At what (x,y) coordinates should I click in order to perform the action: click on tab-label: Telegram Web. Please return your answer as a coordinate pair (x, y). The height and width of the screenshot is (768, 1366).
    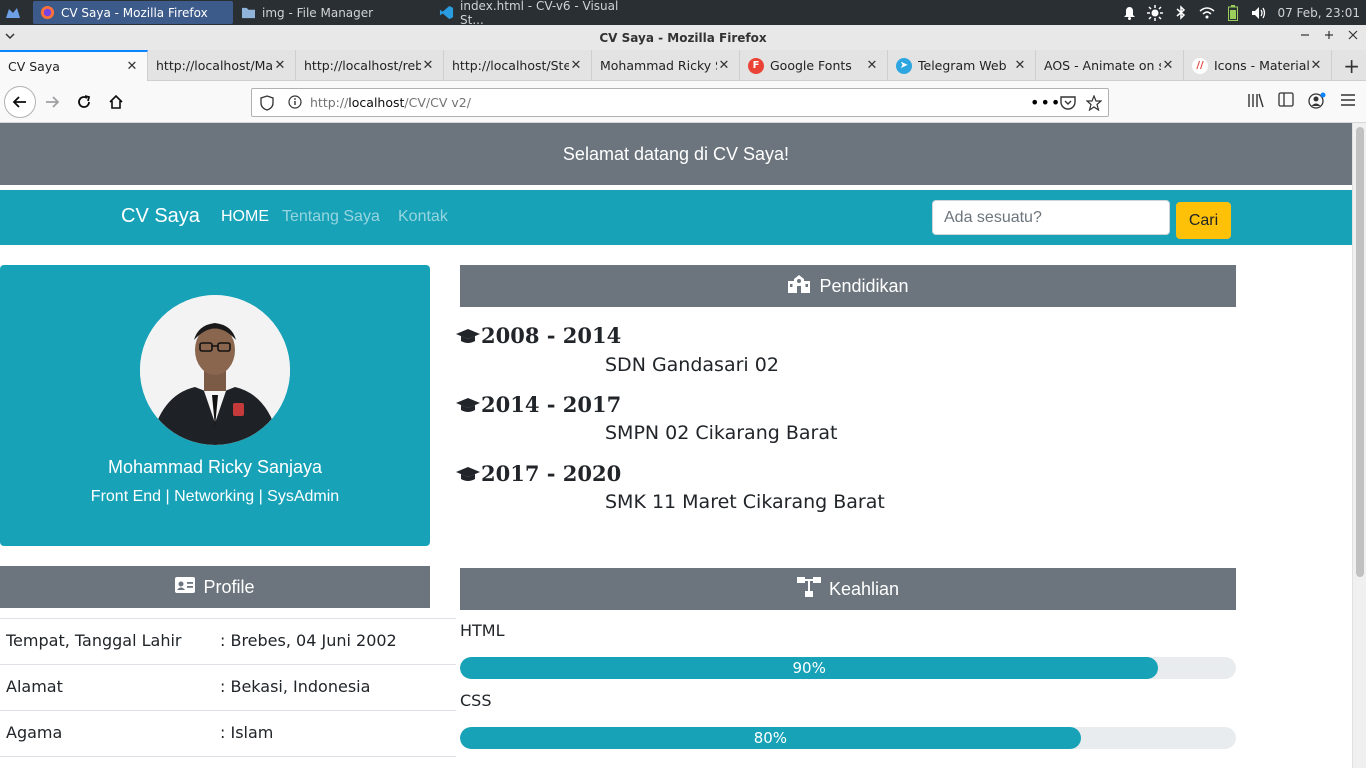
    Looking at the image, I should click on (962, 65).